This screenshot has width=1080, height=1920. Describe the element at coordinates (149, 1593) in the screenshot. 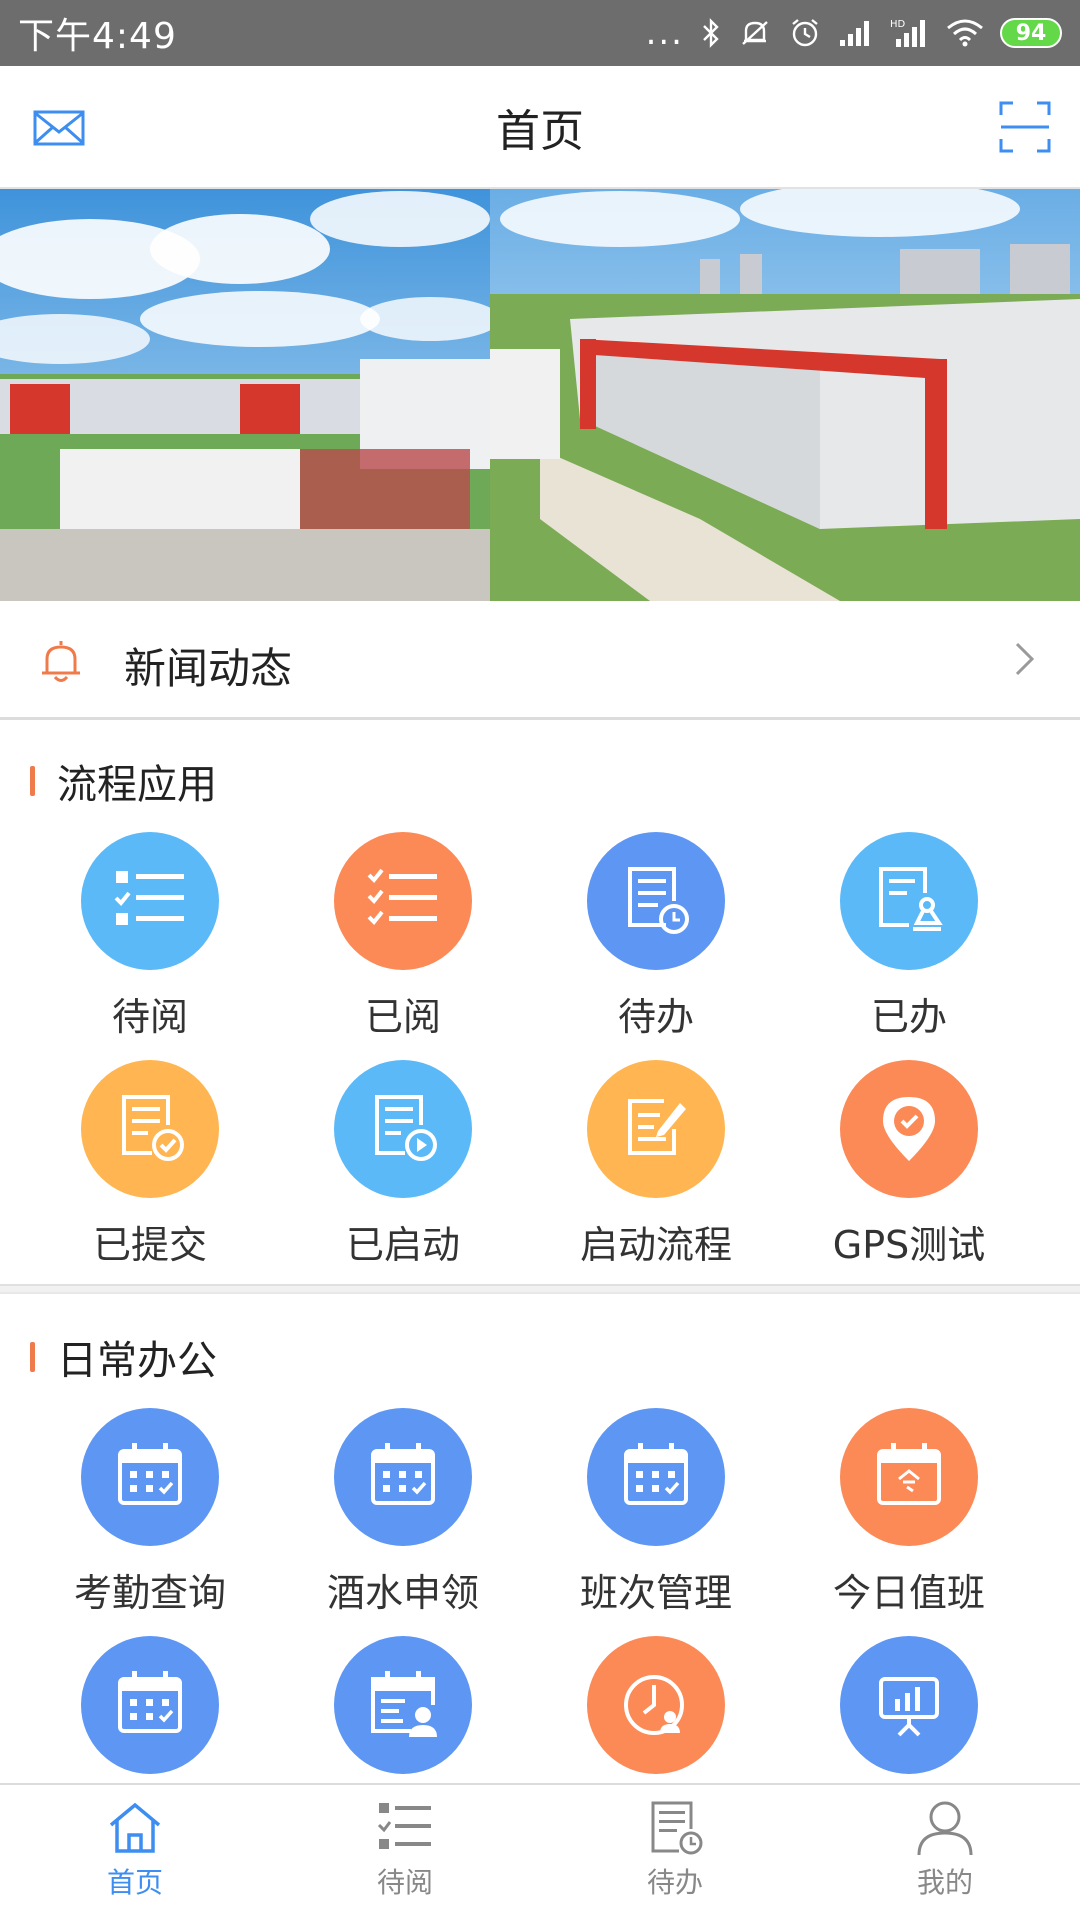

I see `app-item-label: 考勤查询` at that location.